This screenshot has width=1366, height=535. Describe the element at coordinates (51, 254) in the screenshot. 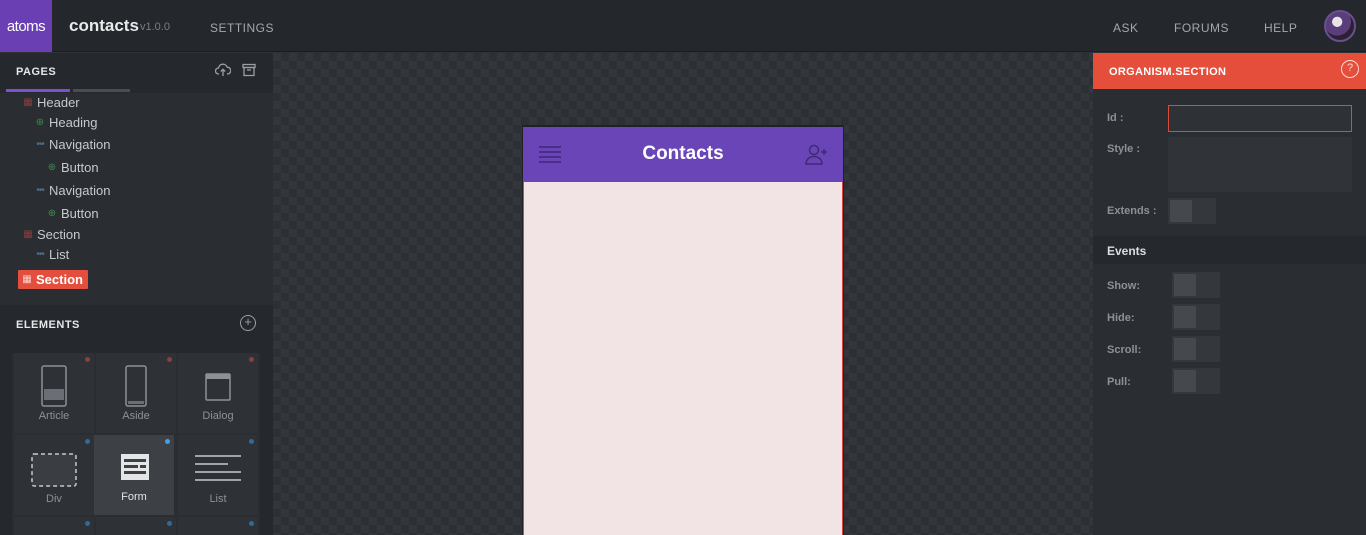

I see `tree-node-list: ••• List` at that location.